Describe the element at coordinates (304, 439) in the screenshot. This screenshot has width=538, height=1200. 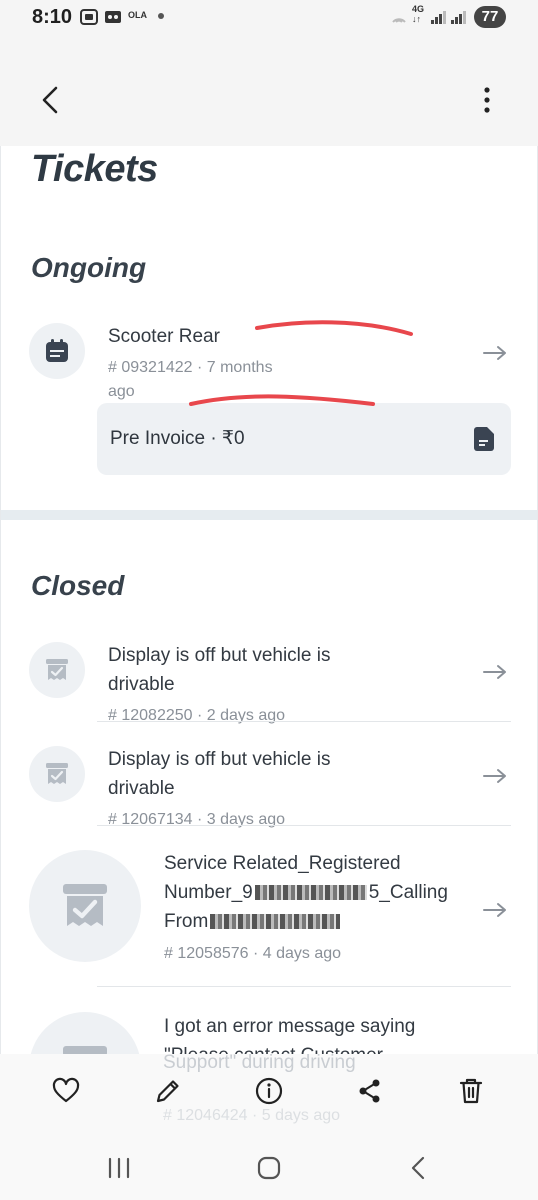
I see `pre-invoice-card: Pre Invoice · ₹0` at that location.